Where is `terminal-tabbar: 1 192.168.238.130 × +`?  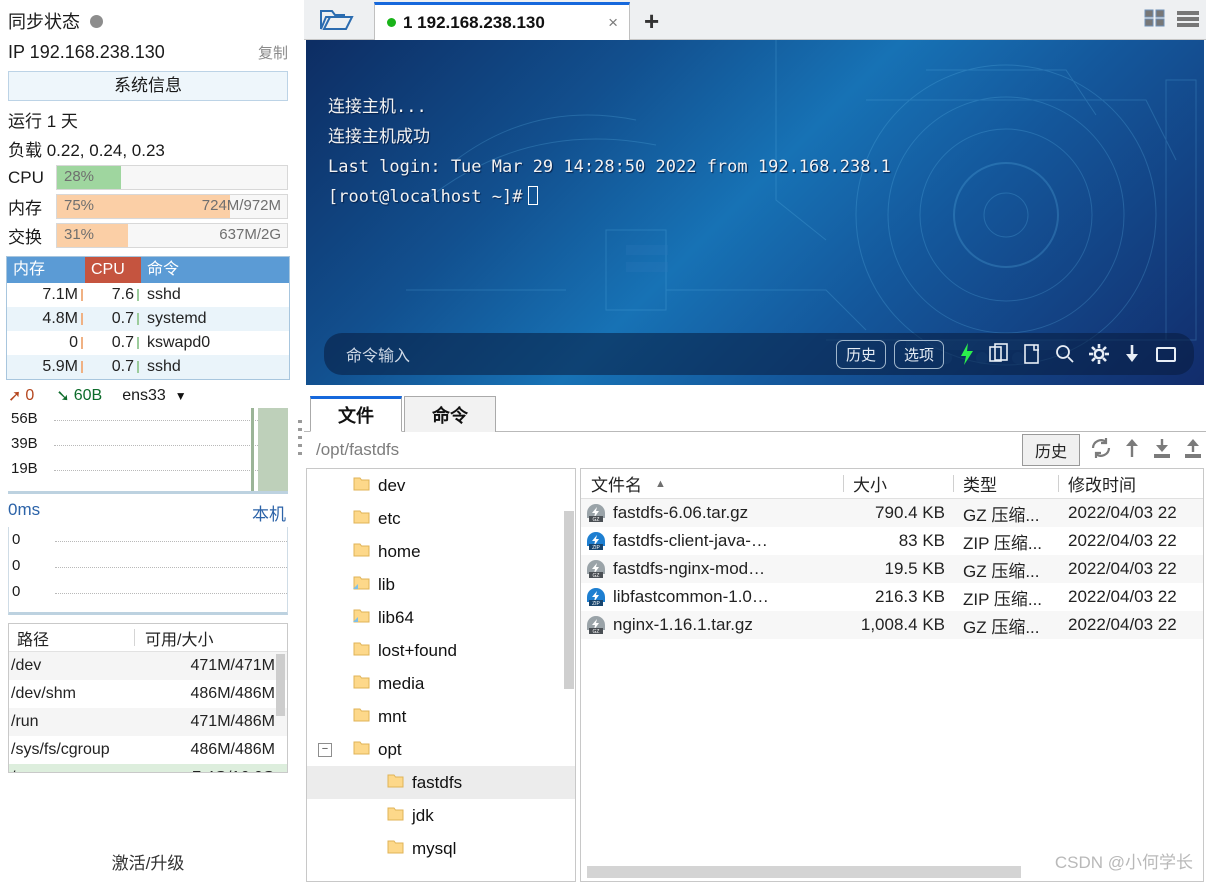
terminal-tabbar: 1 192.168.238.130 × + is located at coordinates (755, 20).